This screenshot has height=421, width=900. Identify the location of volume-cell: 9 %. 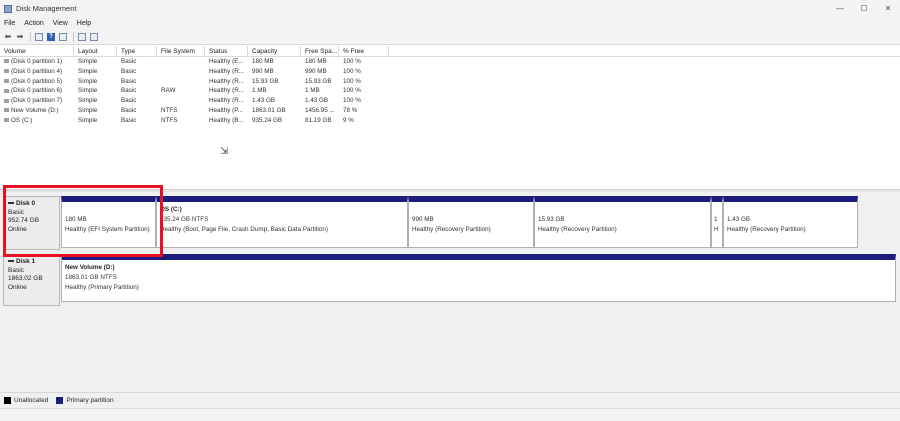
(348, 120).